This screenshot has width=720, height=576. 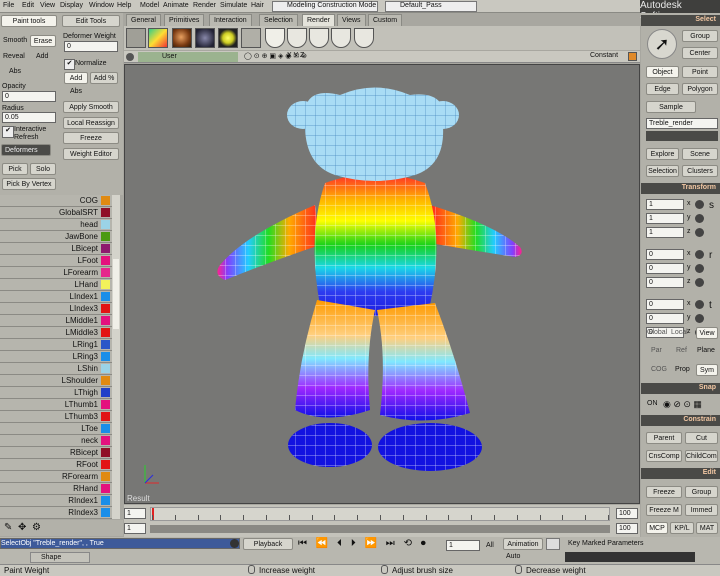 What do you see at coordinates (630, 557) in the screenshot?
I see `keyable-field` at bounding box center [630, 557].